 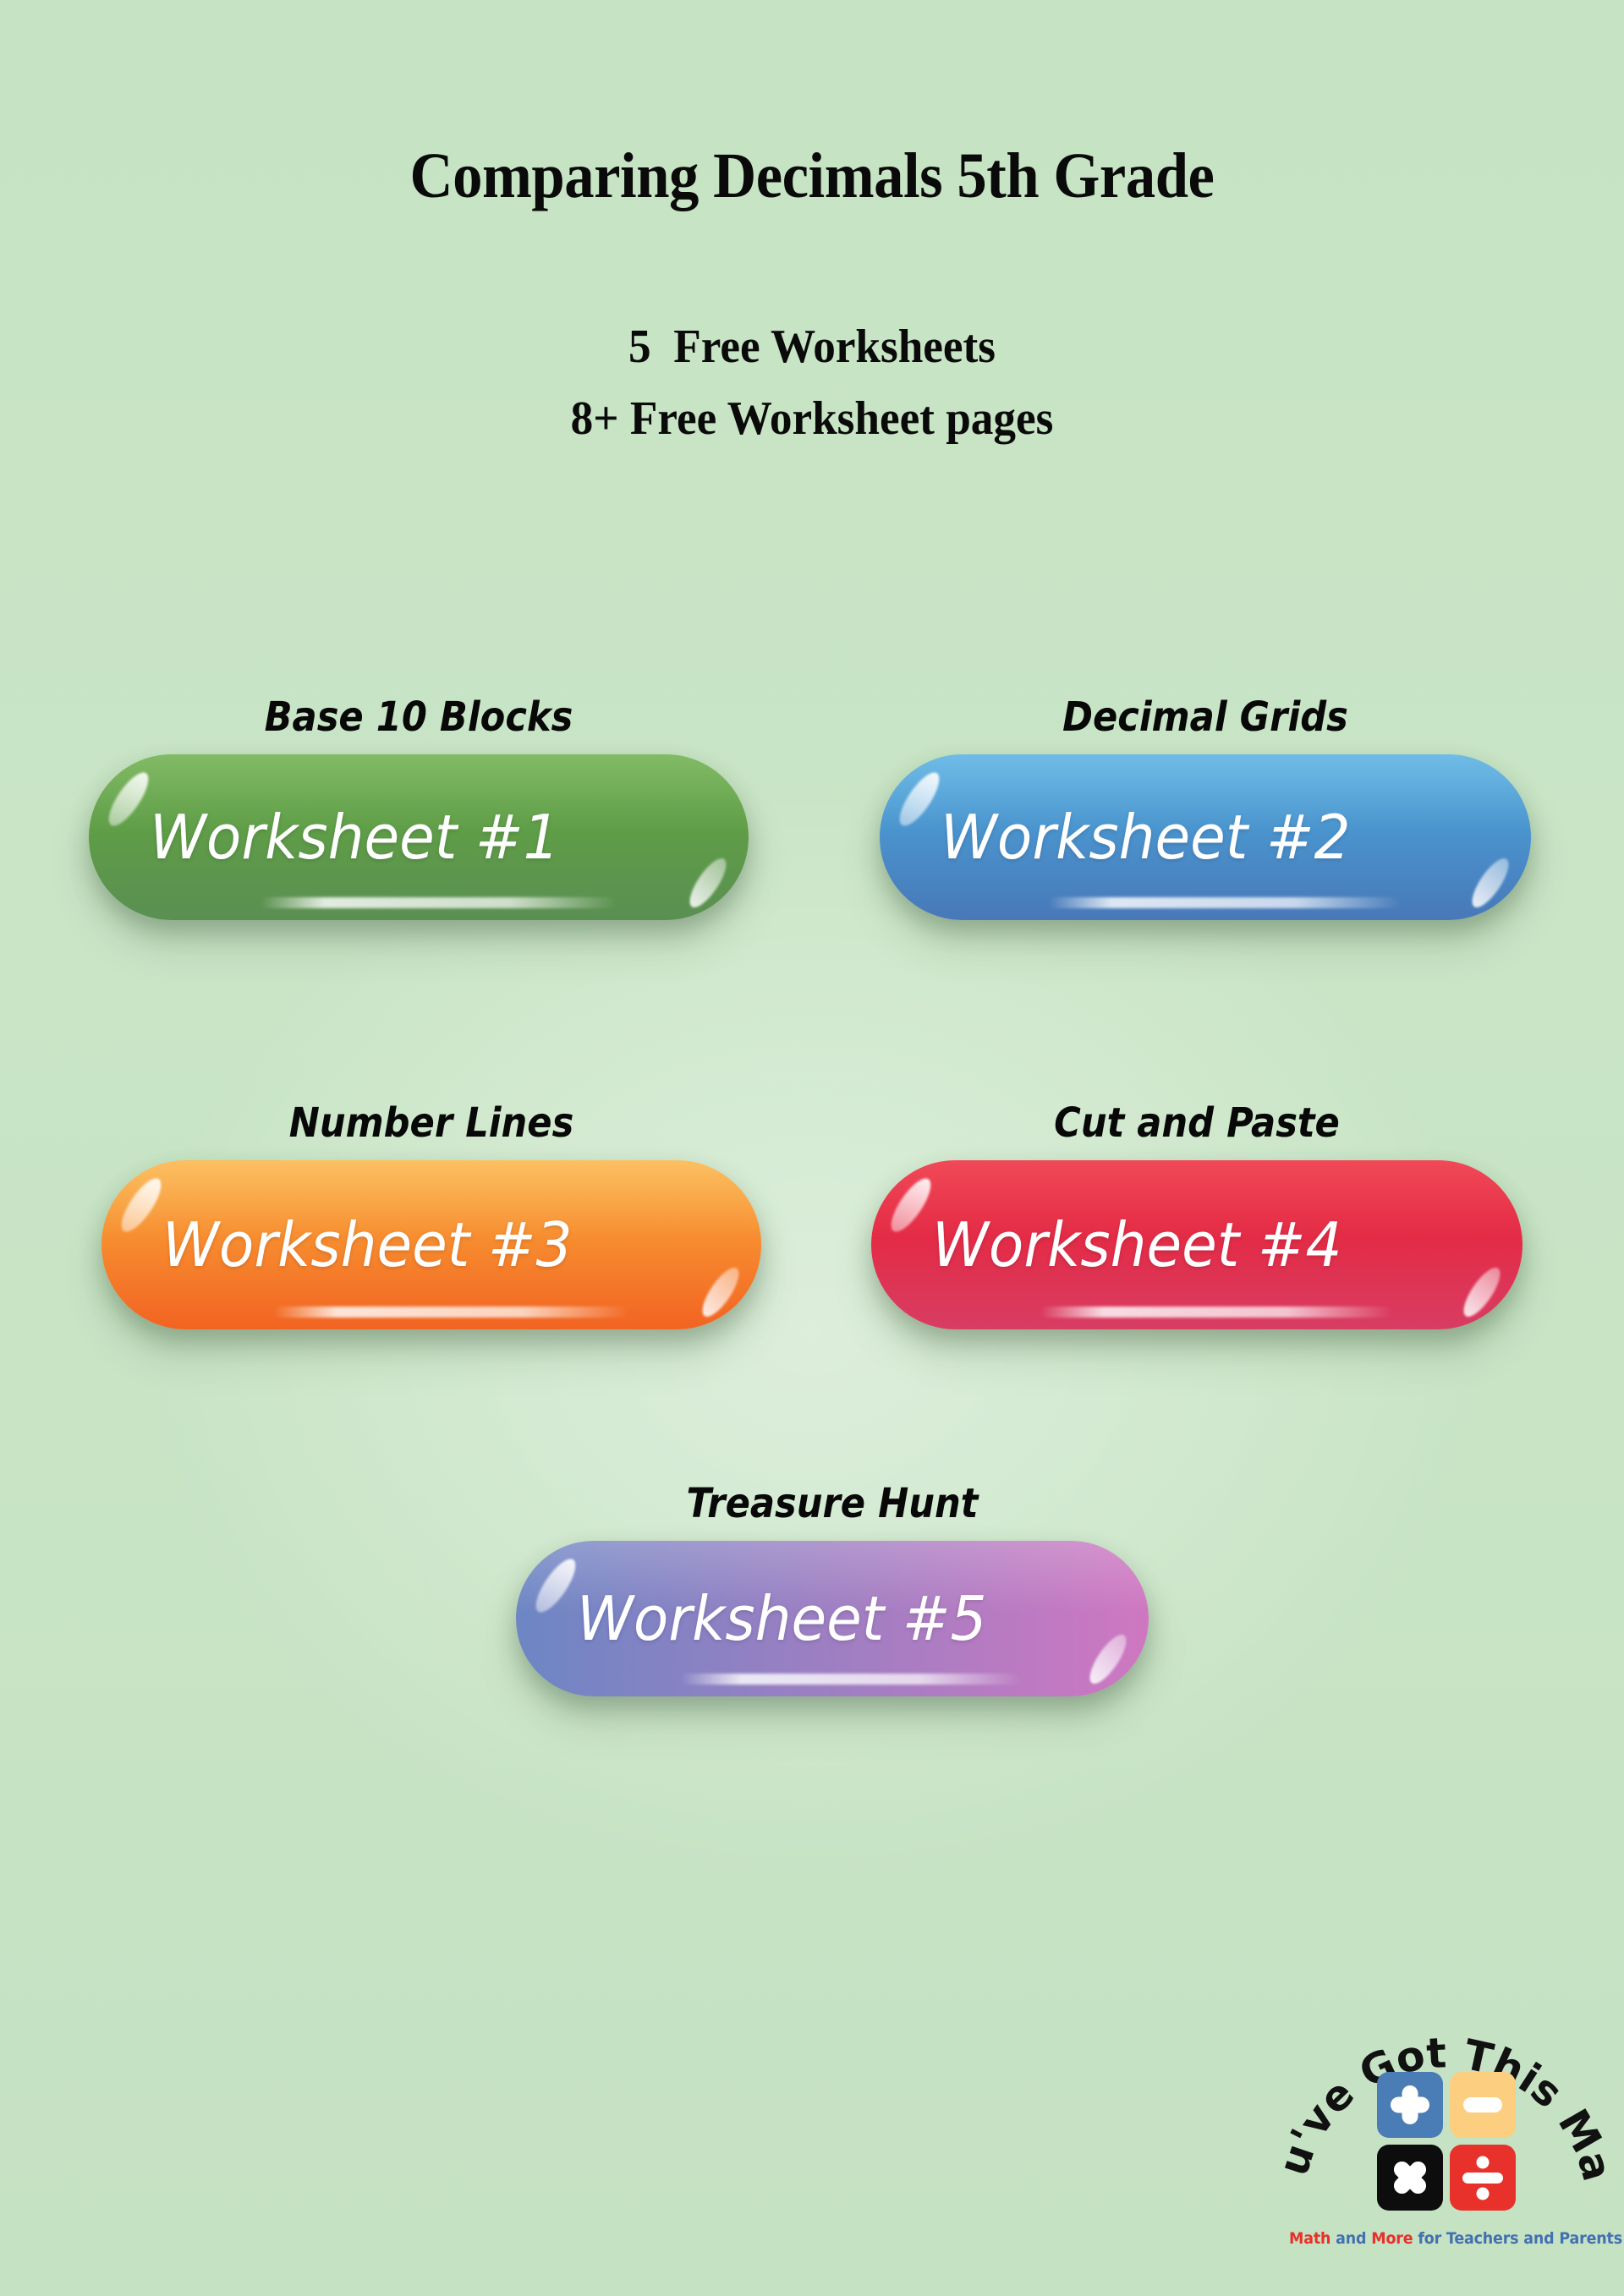 I want to click on worksheet-caption-2: Decimal Grids, so click(x=1205, y=717).